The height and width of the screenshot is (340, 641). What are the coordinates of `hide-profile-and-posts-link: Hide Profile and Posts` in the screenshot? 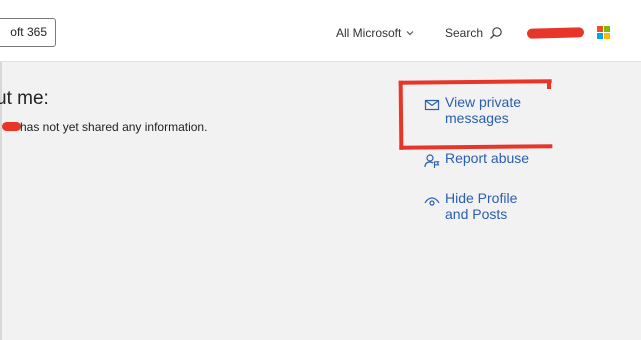 It's located at (470, 206).